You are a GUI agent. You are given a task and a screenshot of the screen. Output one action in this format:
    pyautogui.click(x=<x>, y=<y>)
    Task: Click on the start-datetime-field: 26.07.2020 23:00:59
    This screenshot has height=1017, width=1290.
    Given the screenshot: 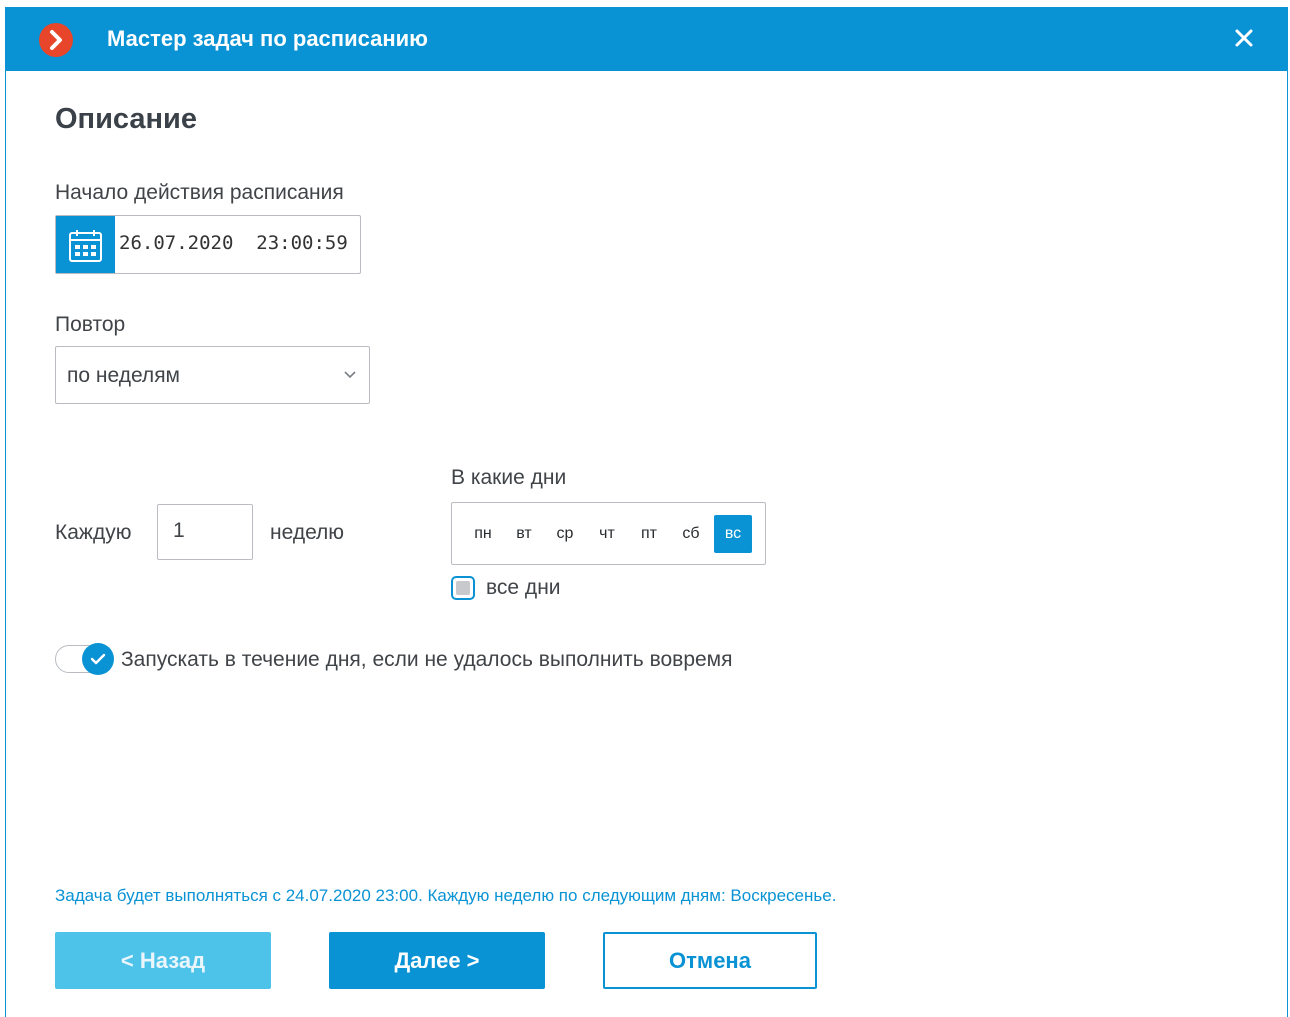 What is the action you would take?
    pyautogui.click(x=208, y=244)
    